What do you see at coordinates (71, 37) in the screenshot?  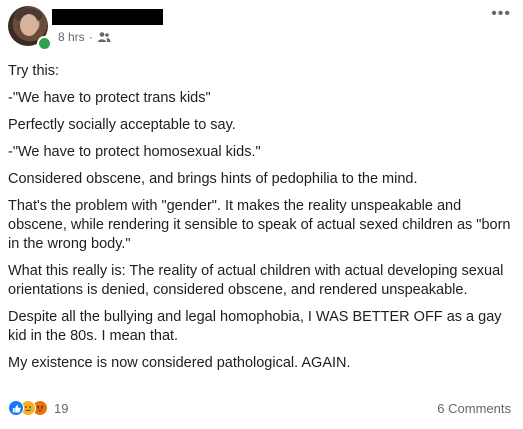 I see `post-timestamp: 8 hrs` at bounding box center [71, 37].